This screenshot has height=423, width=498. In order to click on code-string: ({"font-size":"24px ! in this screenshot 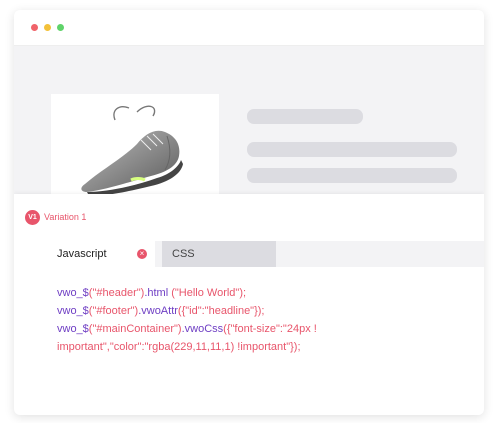, I will do `click(270, 329)`.